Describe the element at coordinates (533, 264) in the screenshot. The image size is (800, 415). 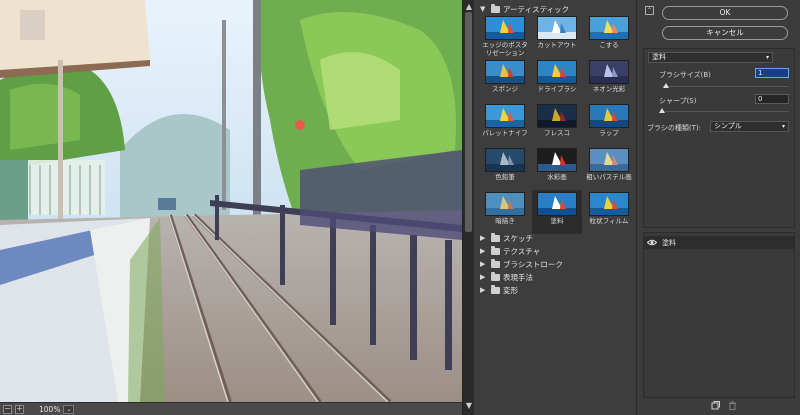
I see `category-label: ブラシストローク` at that location.